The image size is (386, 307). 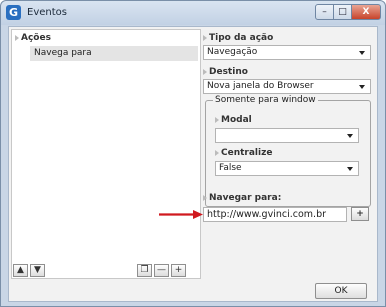 I want to click on copy-button: ❐, so click(x=144, y=270).